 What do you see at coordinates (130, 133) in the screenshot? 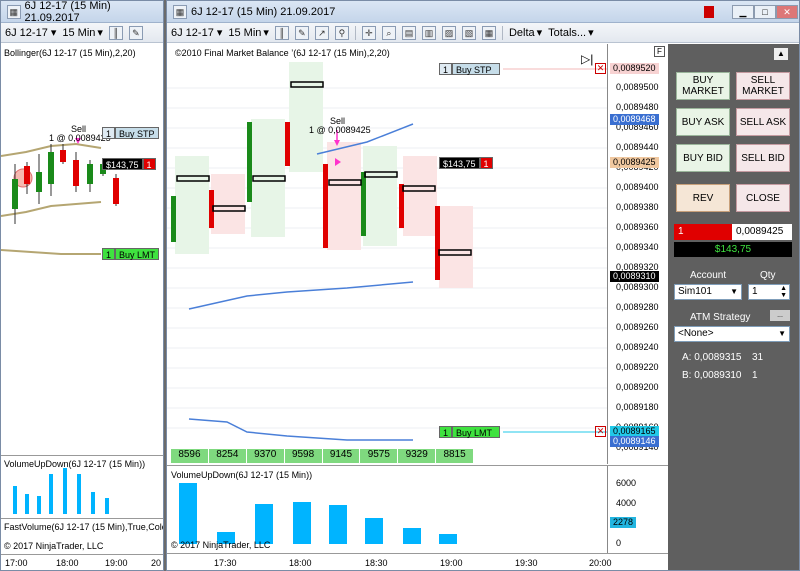
I see `left-buy-stp-order: 1 Buy STP` at bounding box center [130, 133].